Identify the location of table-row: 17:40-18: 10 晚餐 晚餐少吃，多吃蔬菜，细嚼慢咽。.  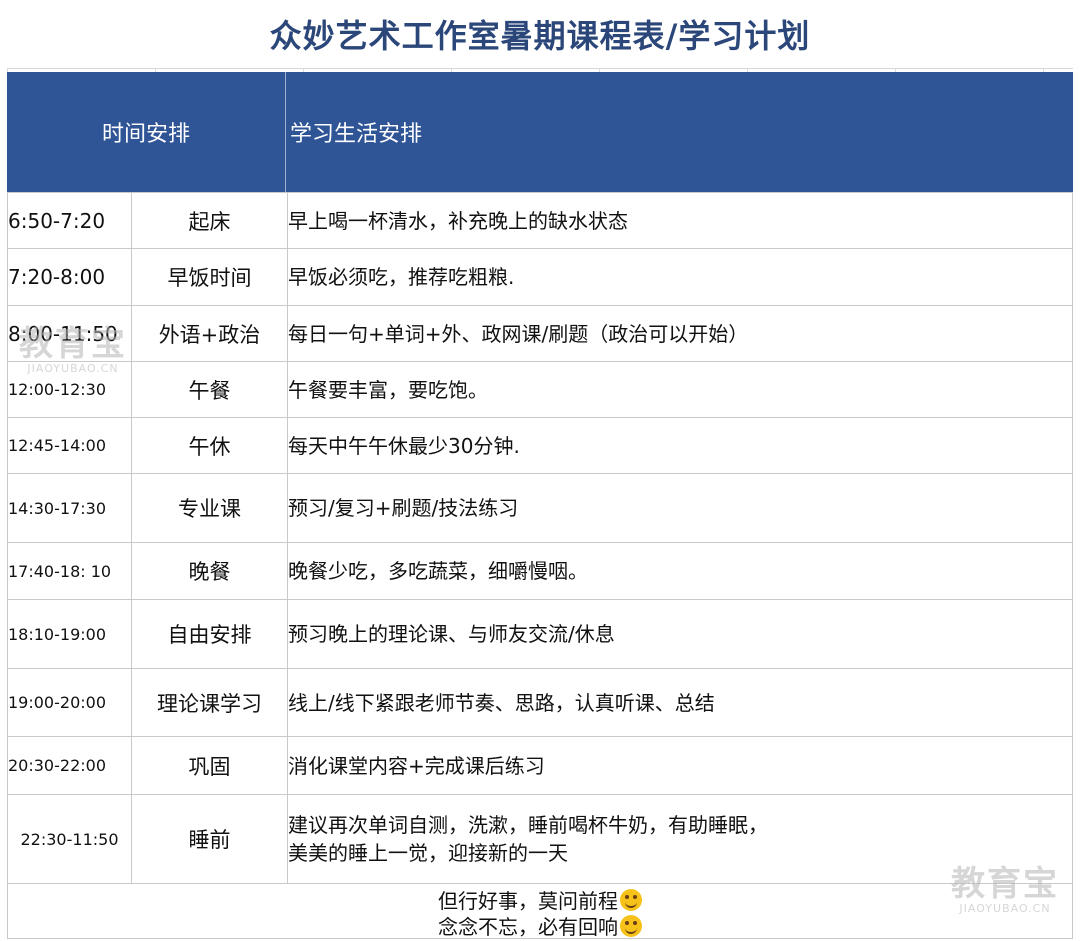
(540, 571).